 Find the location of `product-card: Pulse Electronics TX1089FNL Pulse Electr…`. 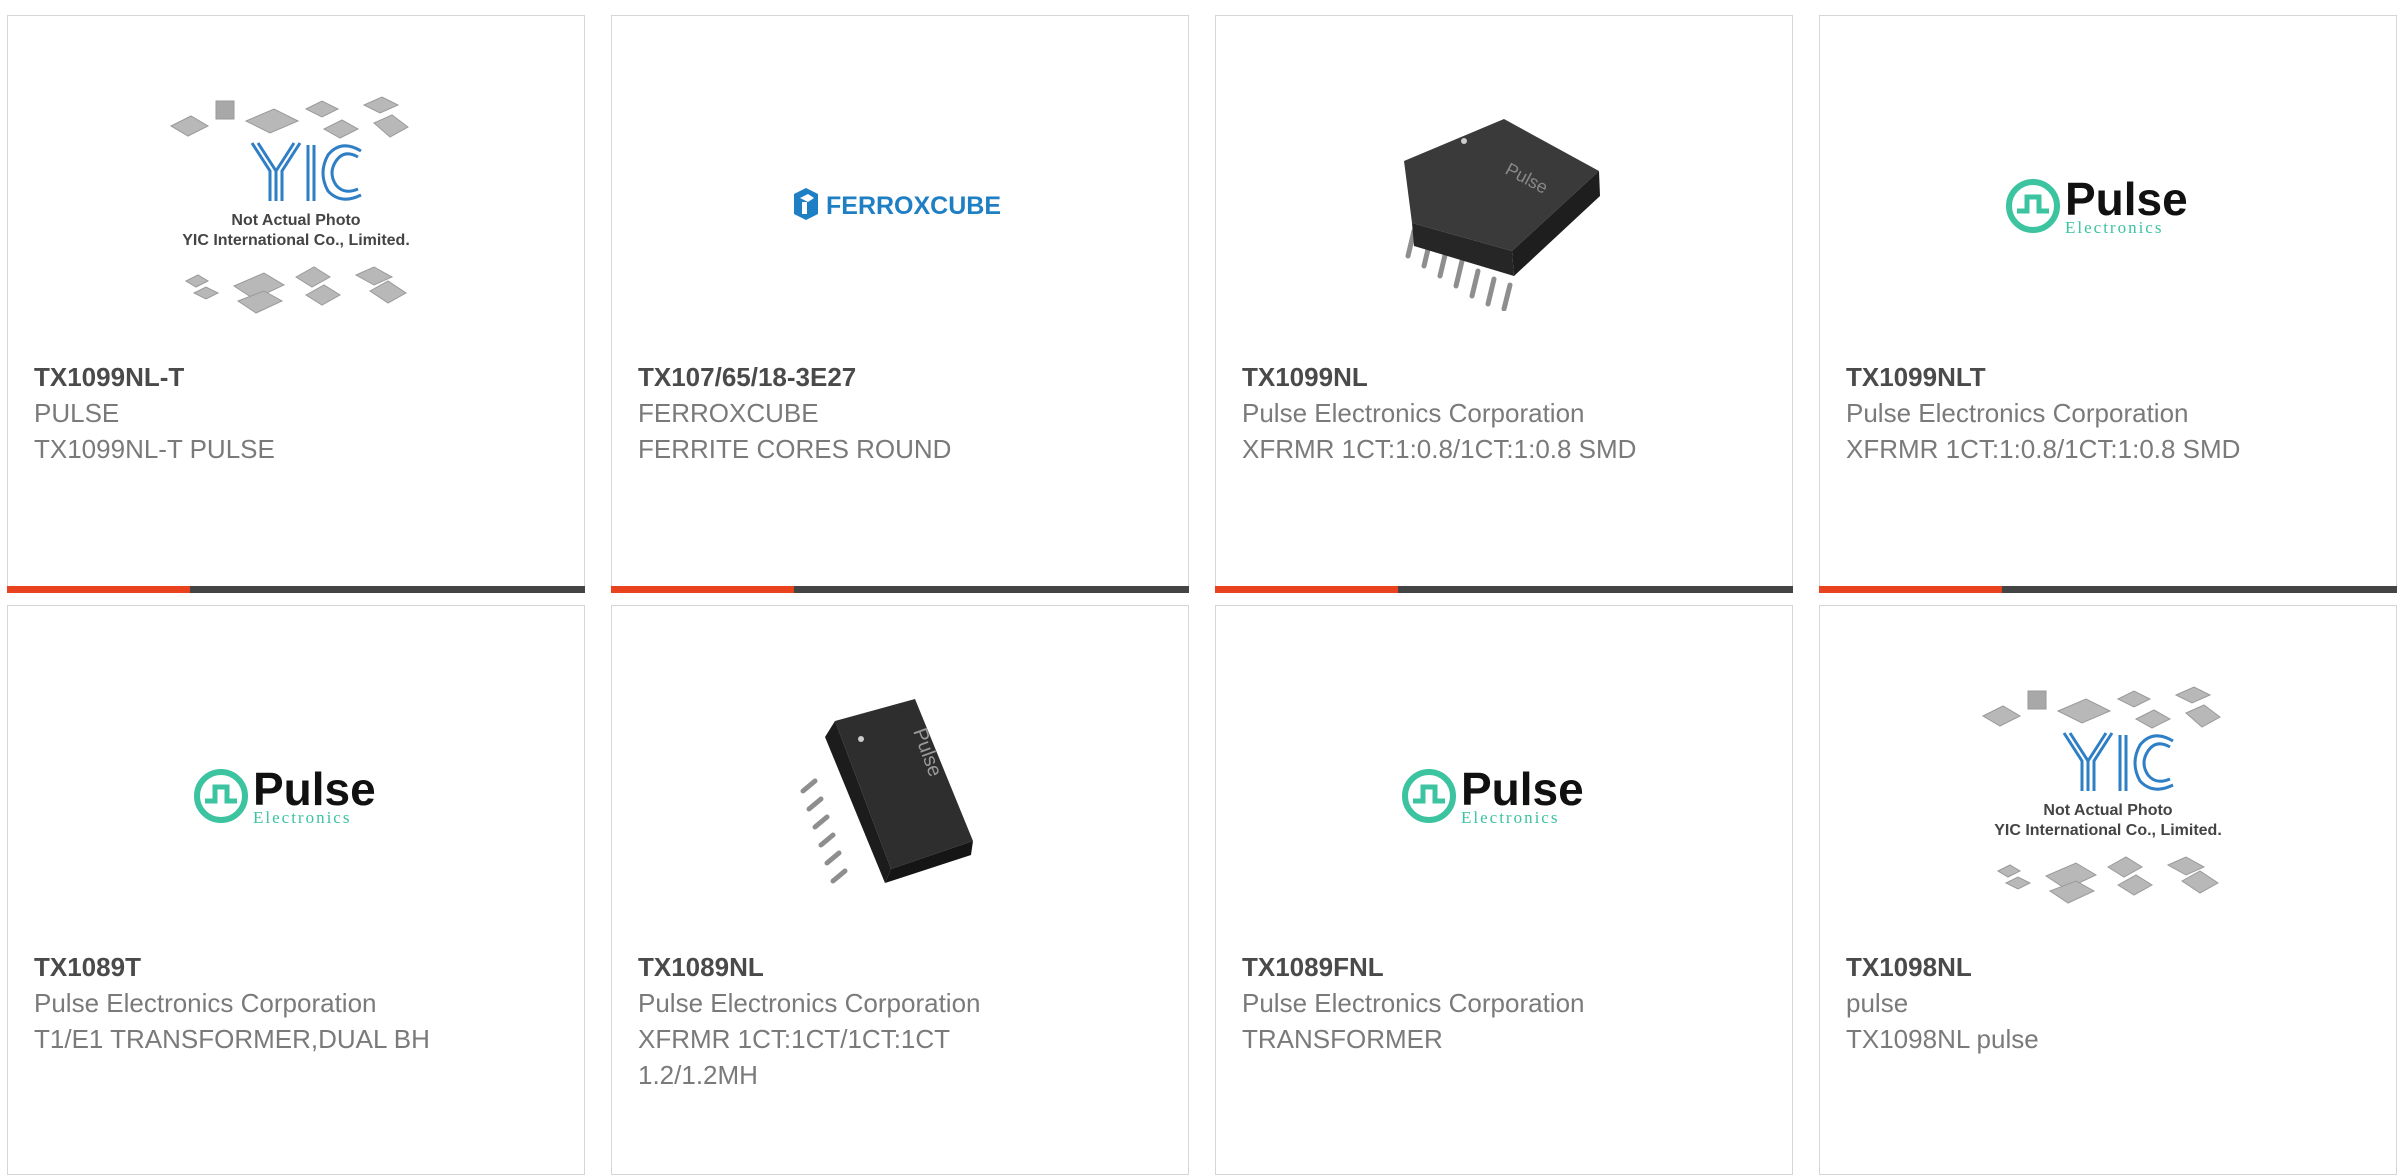

product-card: Pulse Electronics TX1089FNL Pulse Electr… is located at coordinates (1504, 890).